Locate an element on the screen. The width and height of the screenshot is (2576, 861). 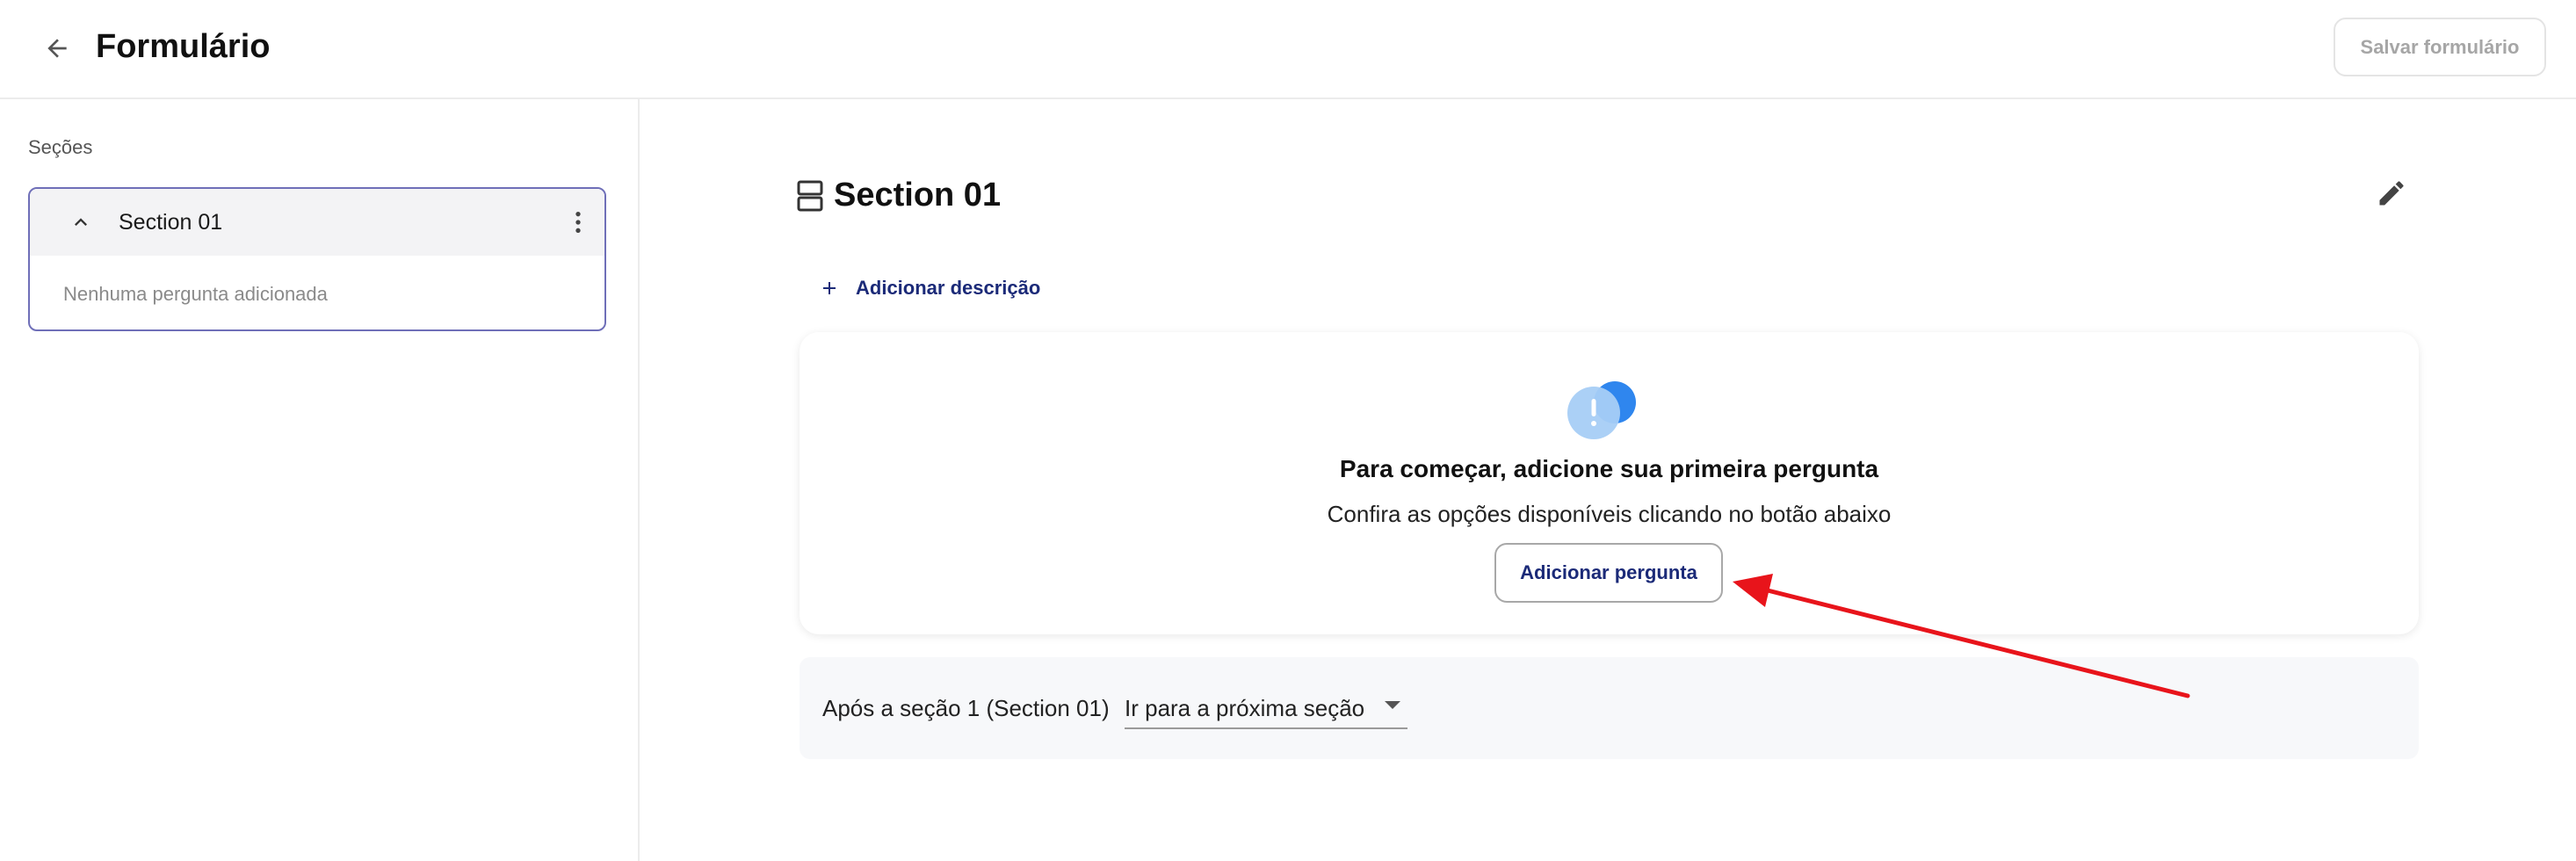
pencil-icon is located at coordinates (2391, 193).